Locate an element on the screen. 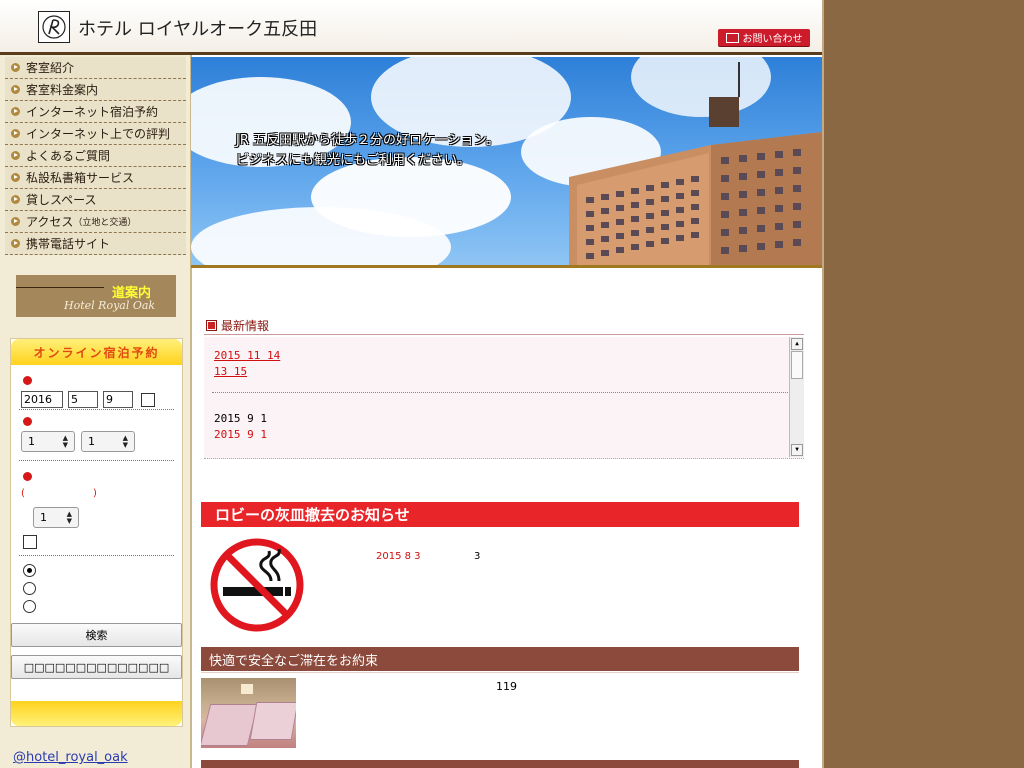  page-edge is located at coordinates (823, 384).